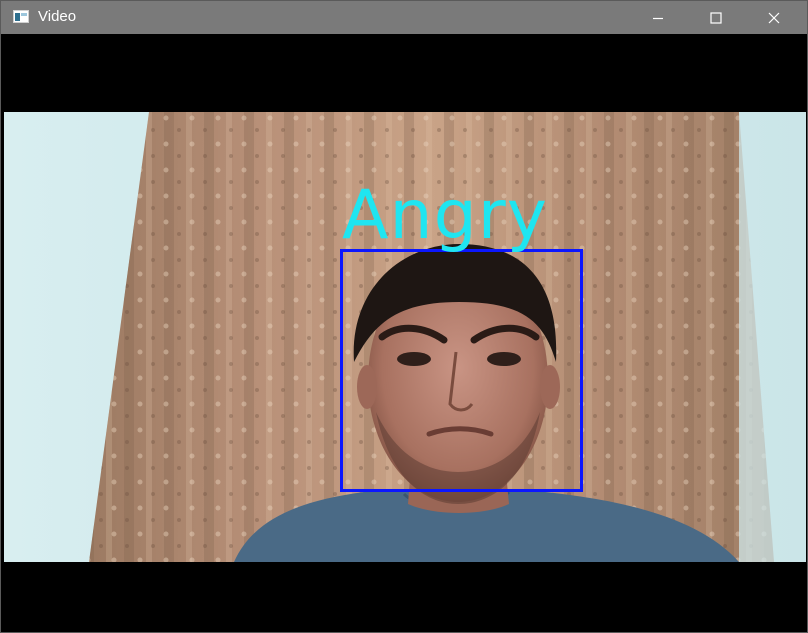 The image size is (808, 633). Describe the element at coordinates (57, 16) in the screenshot. I see `window-title: Video` at that location.